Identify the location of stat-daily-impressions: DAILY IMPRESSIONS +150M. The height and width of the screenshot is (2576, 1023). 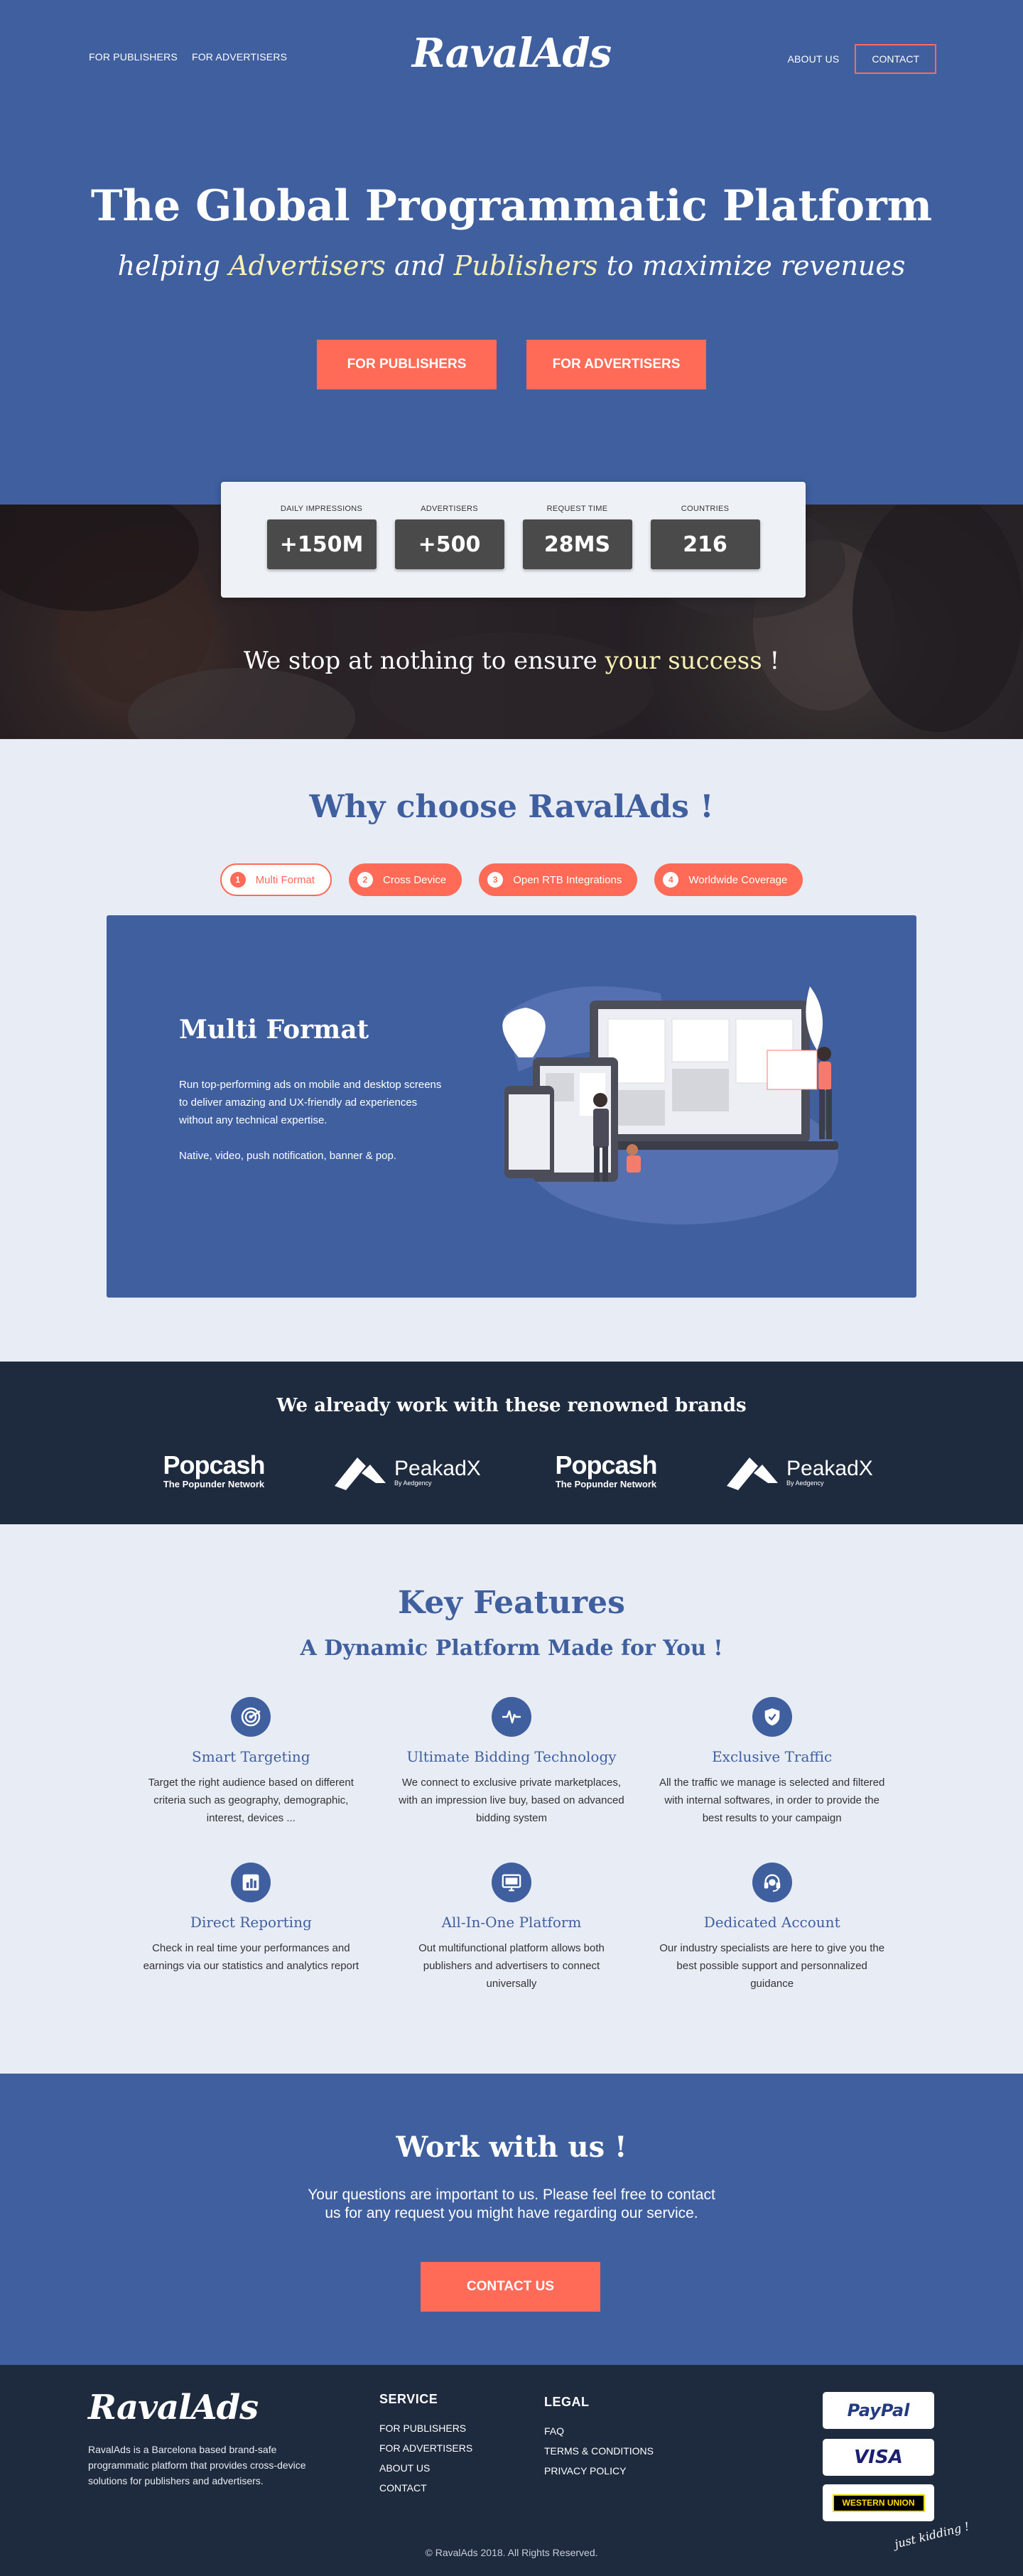
(321, 551).